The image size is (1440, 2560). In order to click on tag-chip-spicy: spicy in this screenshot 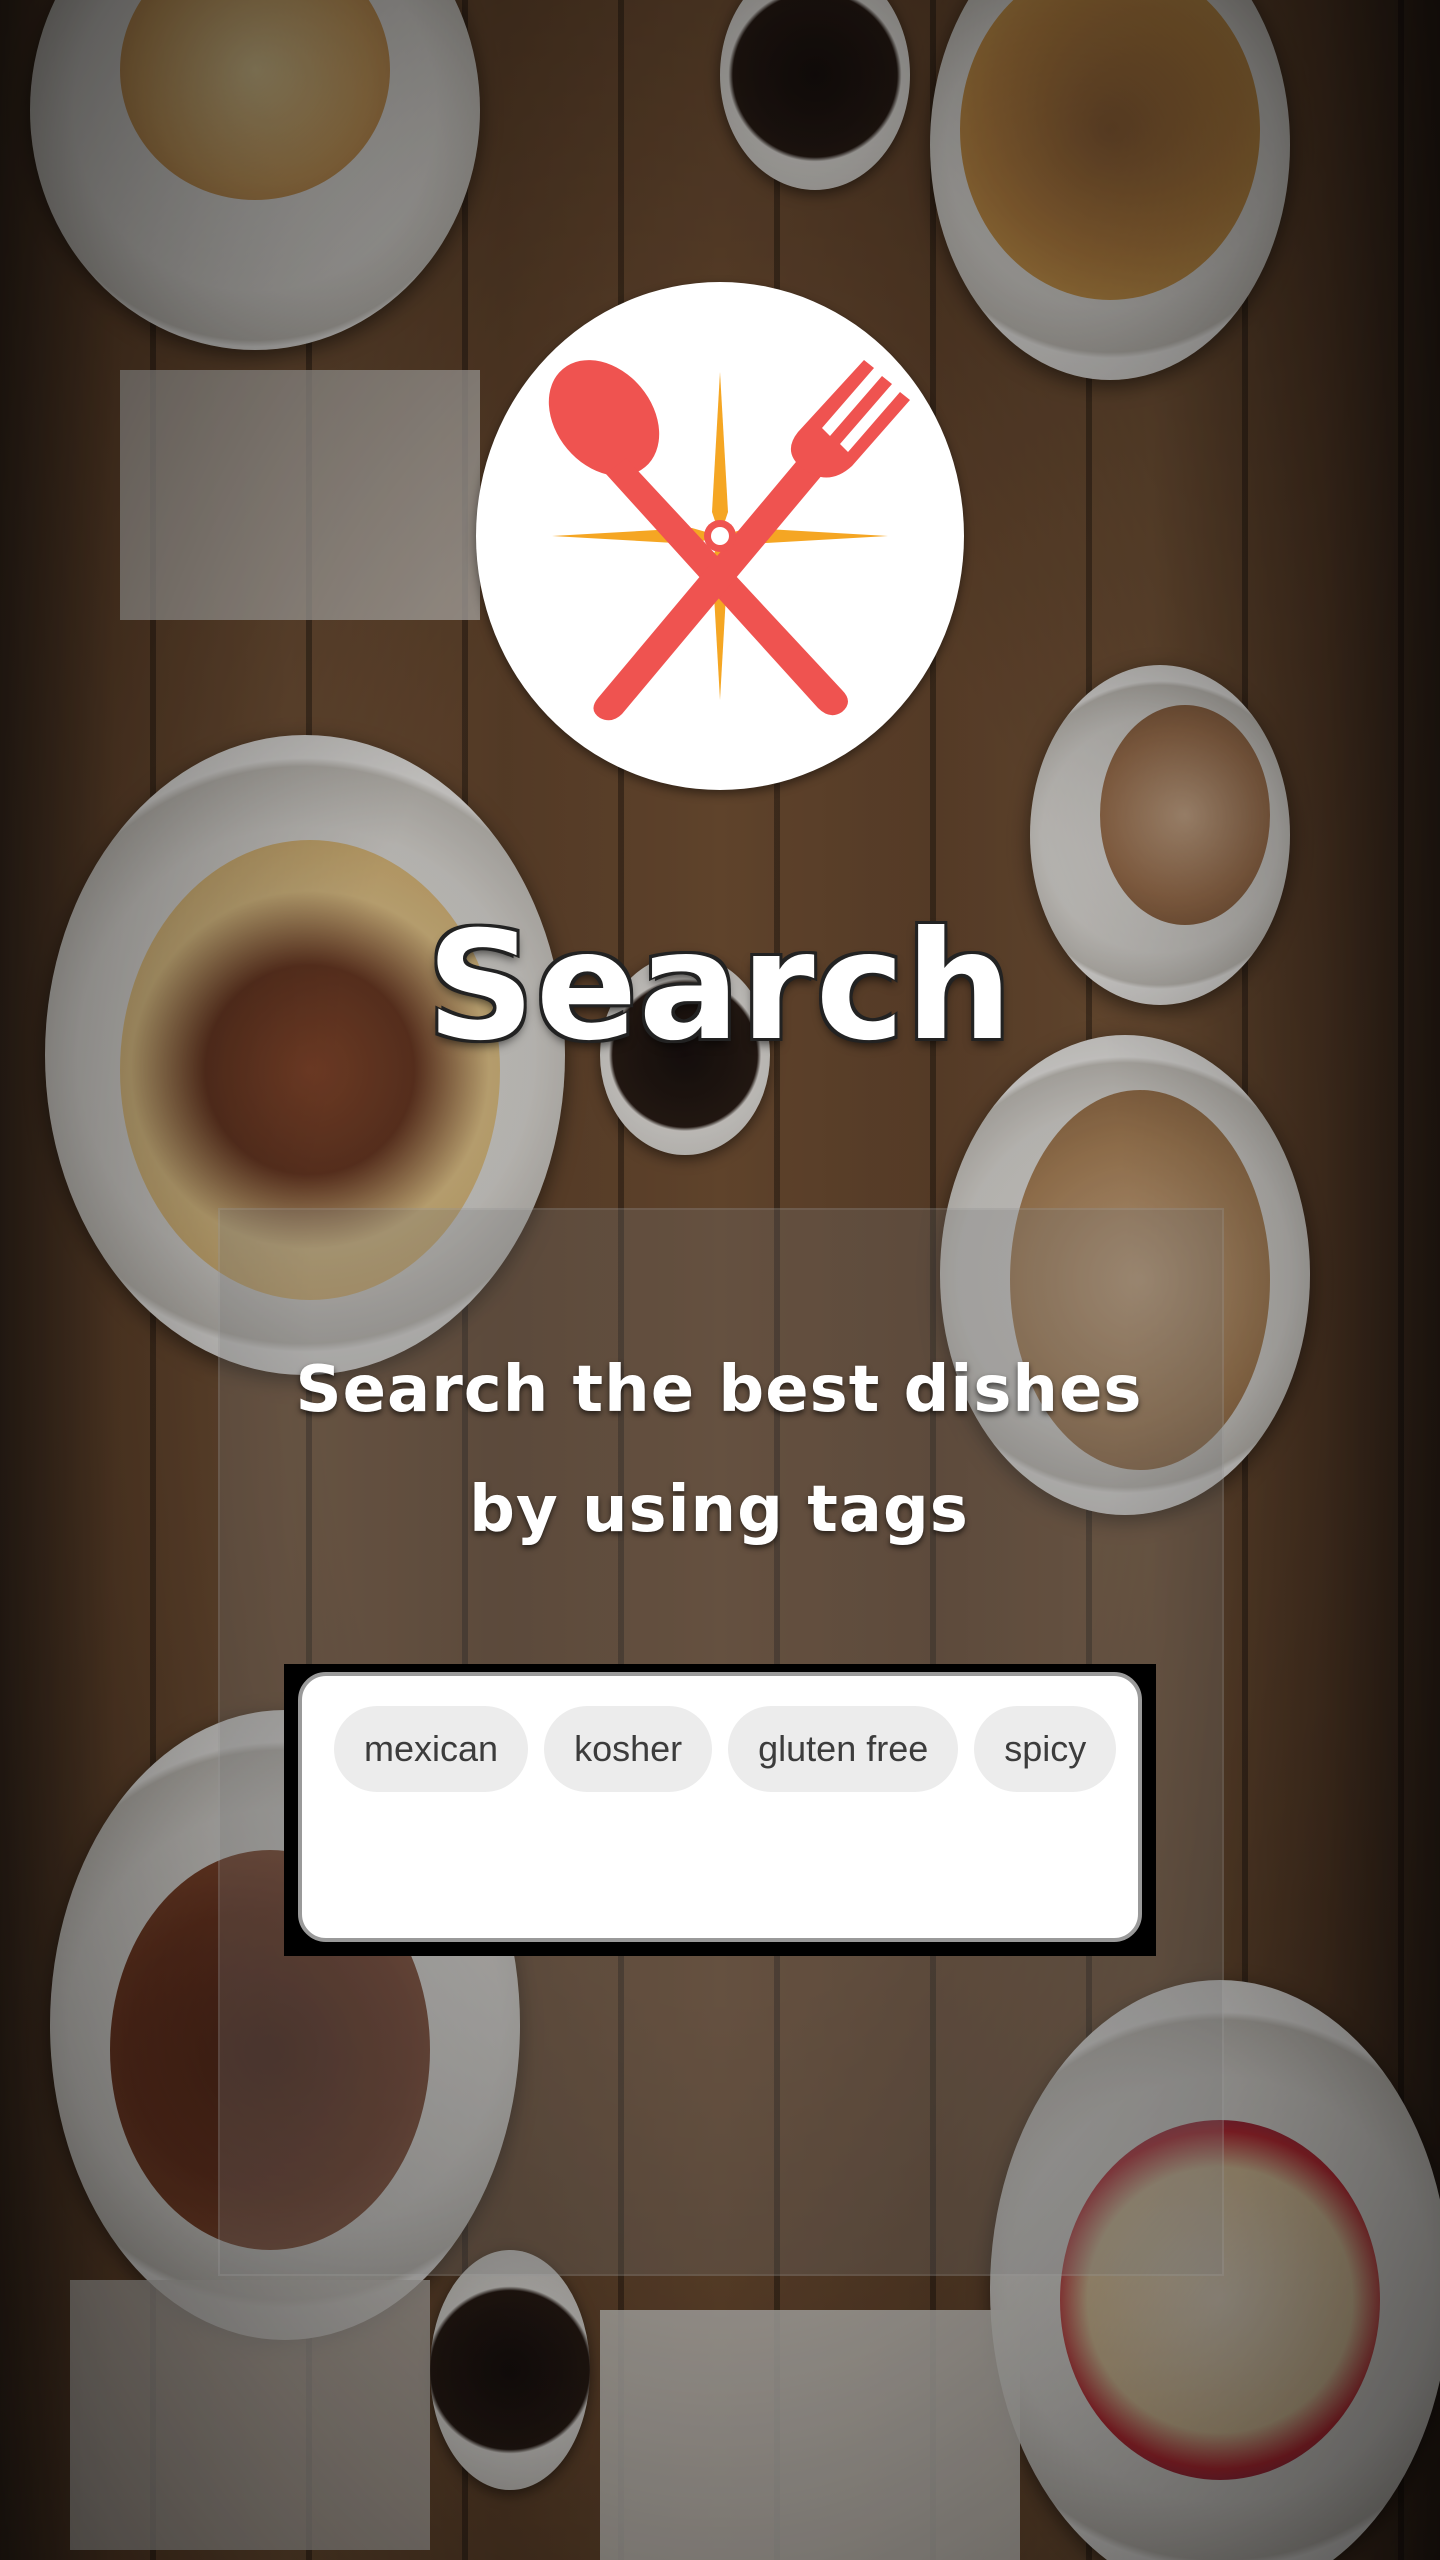, I will do `click(1045, 1749)`.